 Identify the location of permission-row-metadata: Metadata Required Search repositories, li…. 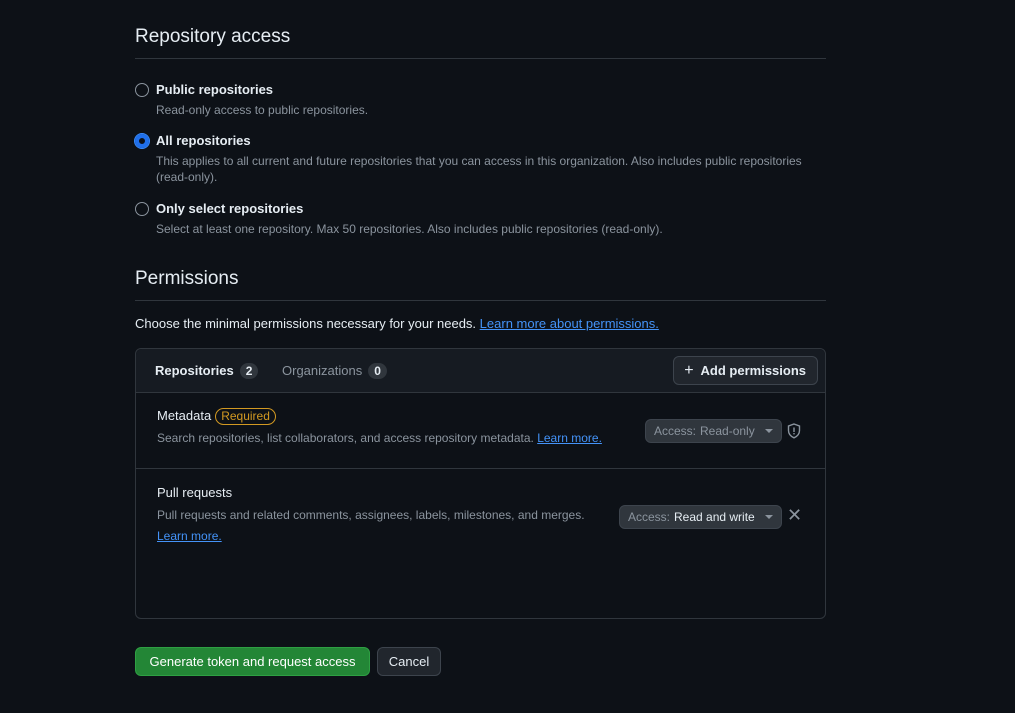
(480, 431).